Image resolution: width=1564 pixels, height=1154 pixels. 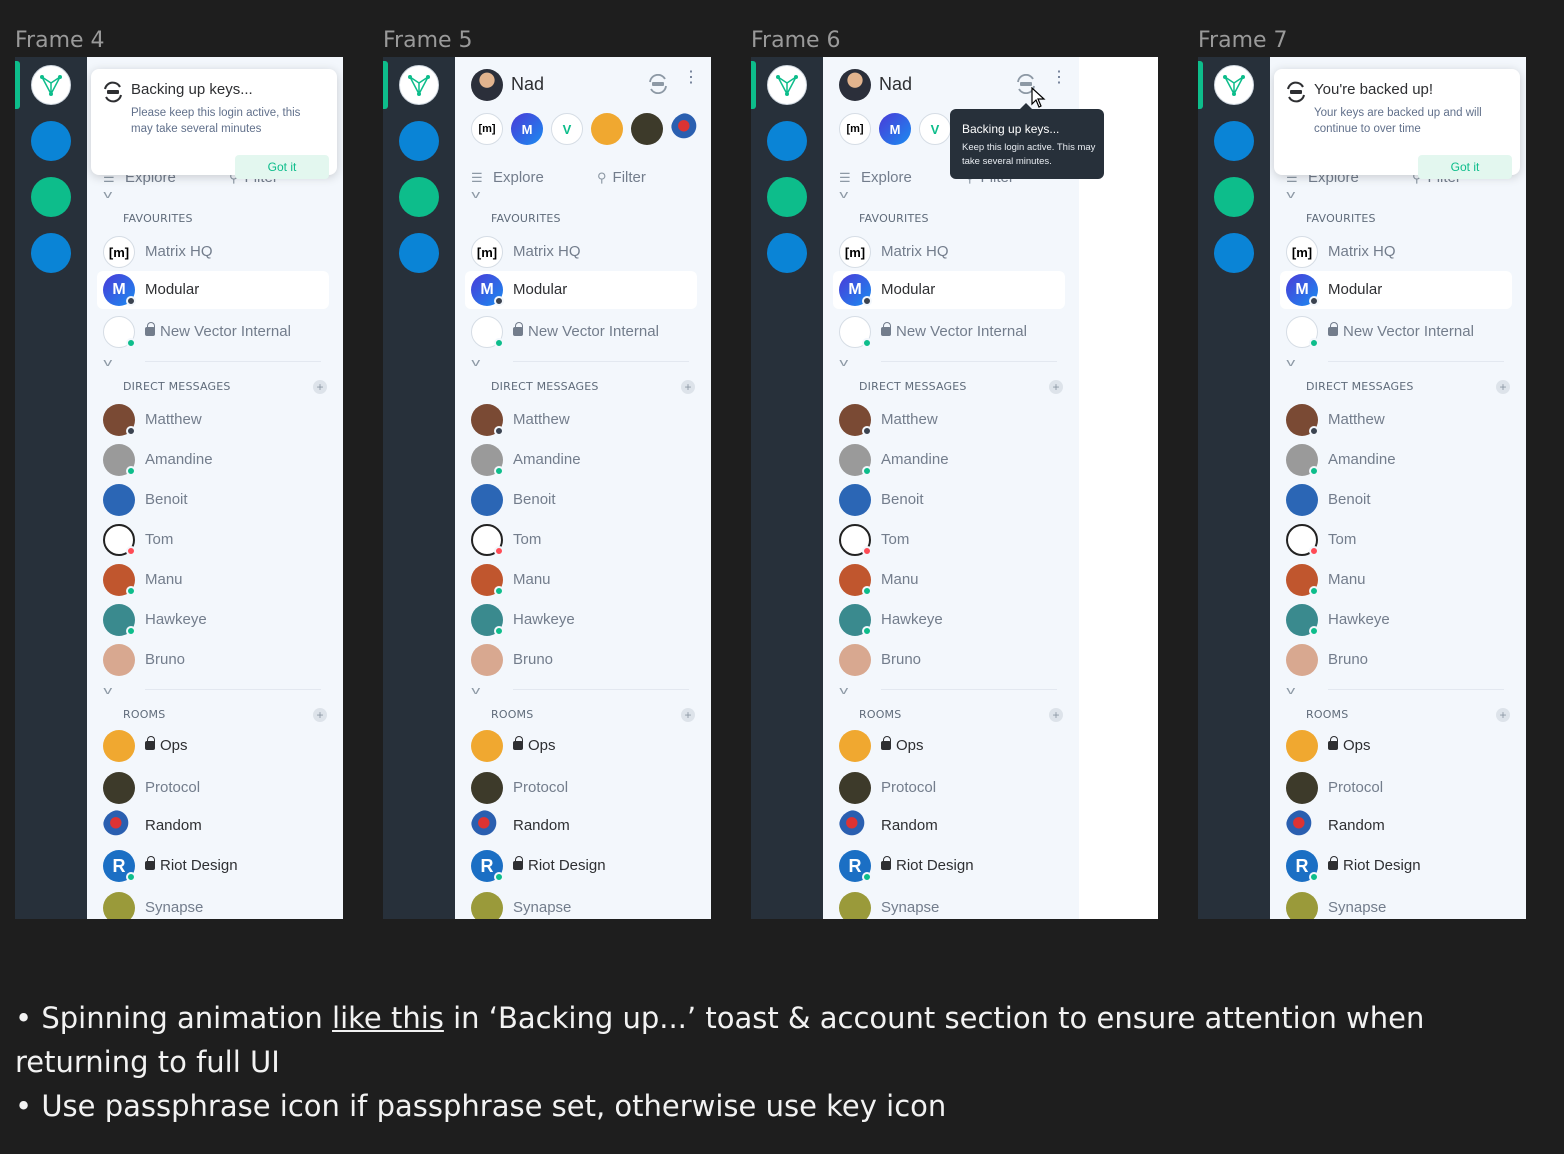 I want to click on user-avatar, so click(x=855, y=85).